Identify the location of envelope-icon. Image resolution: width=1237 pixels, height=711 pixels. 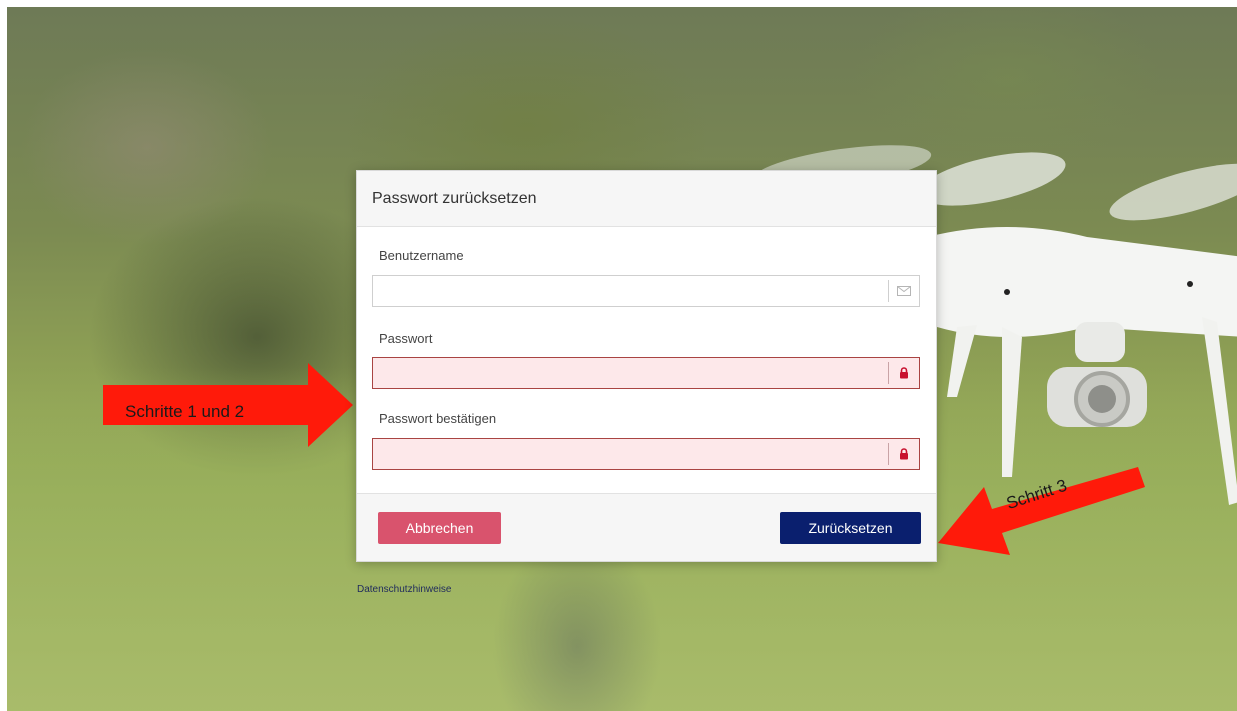
(903, 291).